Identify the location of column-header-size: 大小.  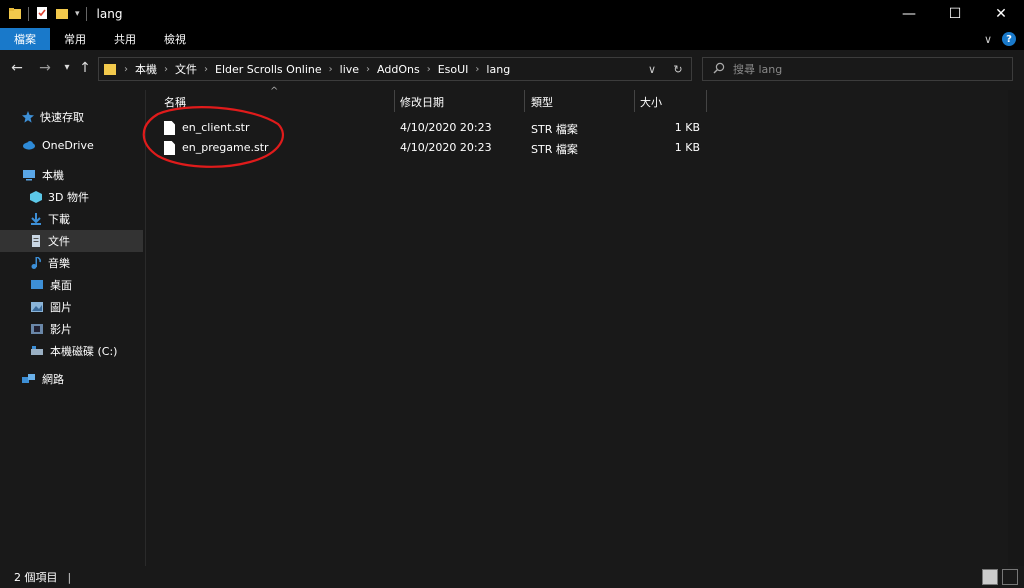
(651, 102).